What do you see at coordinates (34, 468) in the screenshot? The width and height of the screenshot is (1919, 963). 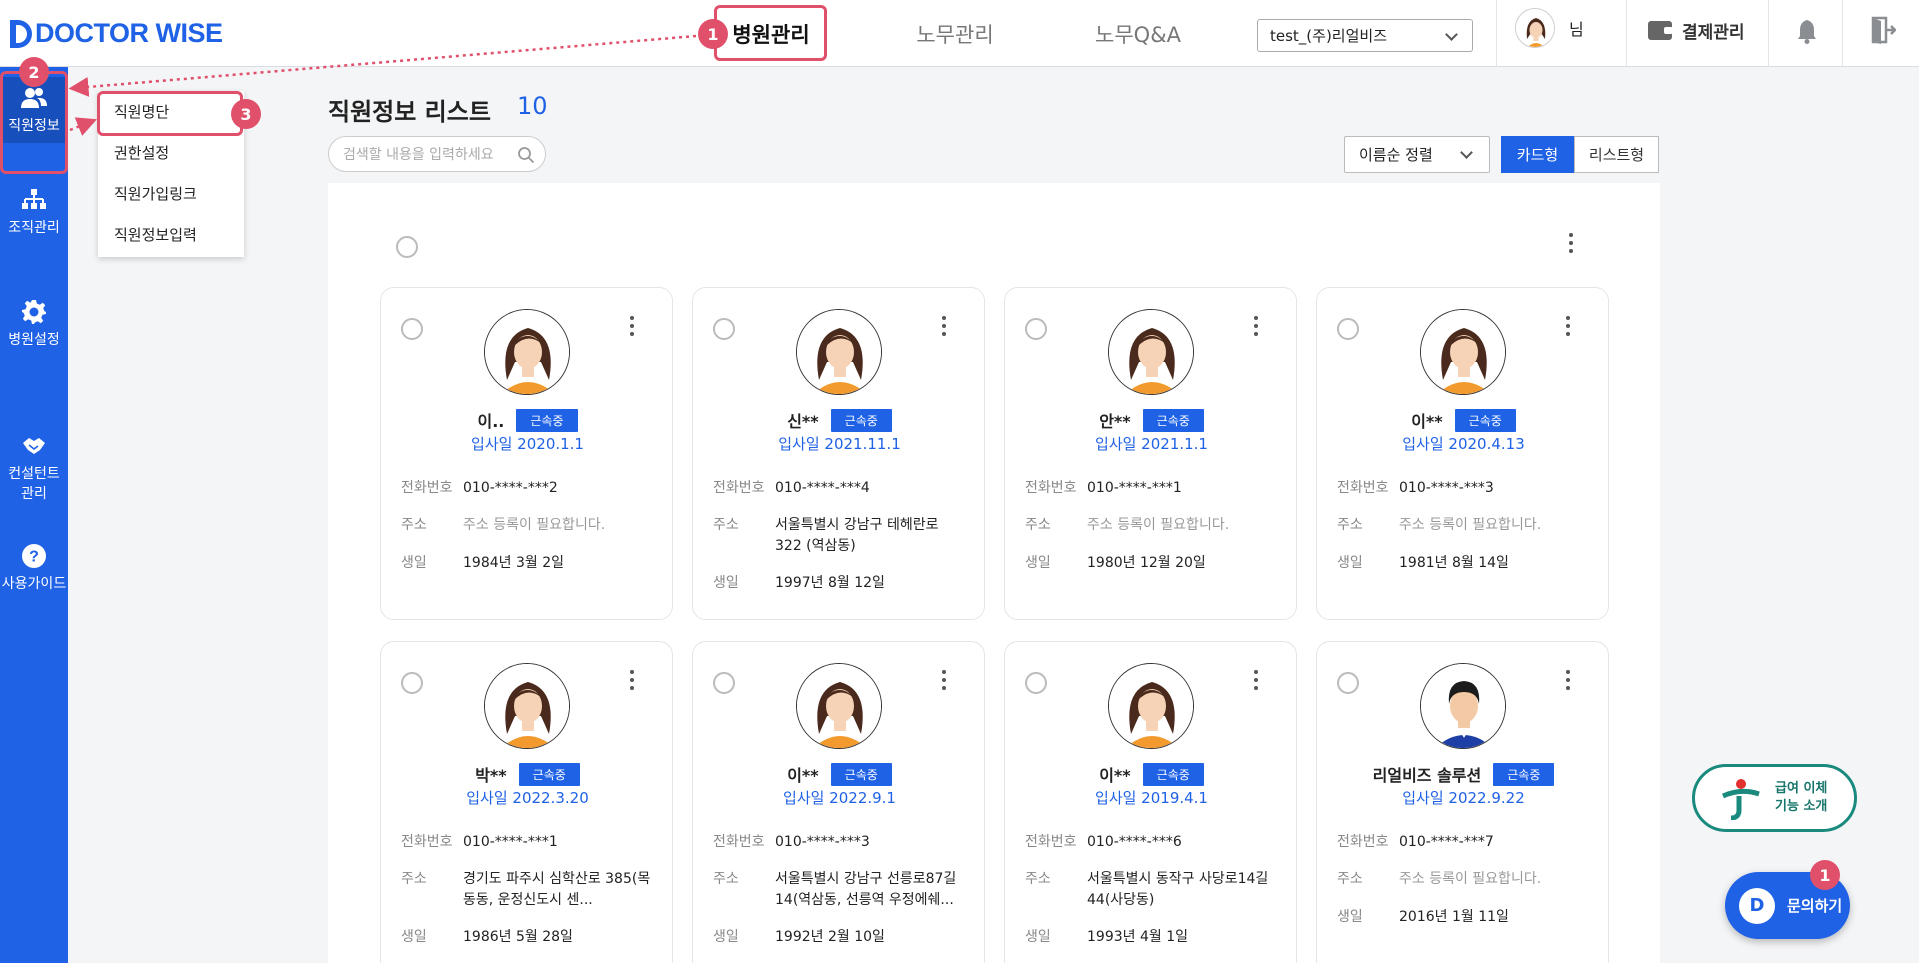 I see `sidebar-item-consultant: 컨설턴트 관리` at bounding box center [34, 468].